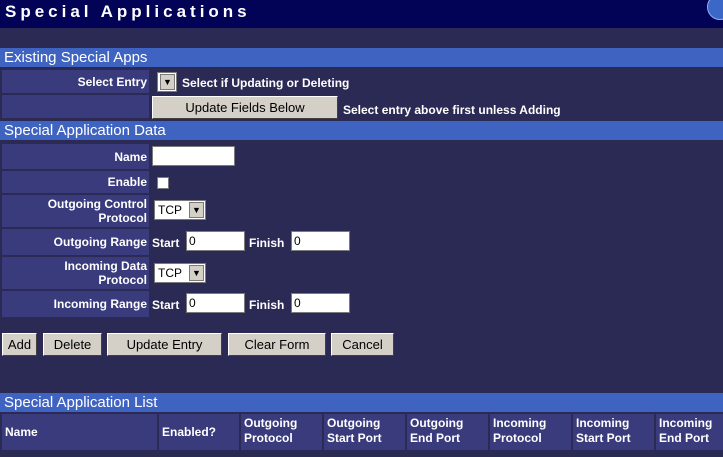  I want to click on update-fields-button: Update Fields Below, so click(245, 107).